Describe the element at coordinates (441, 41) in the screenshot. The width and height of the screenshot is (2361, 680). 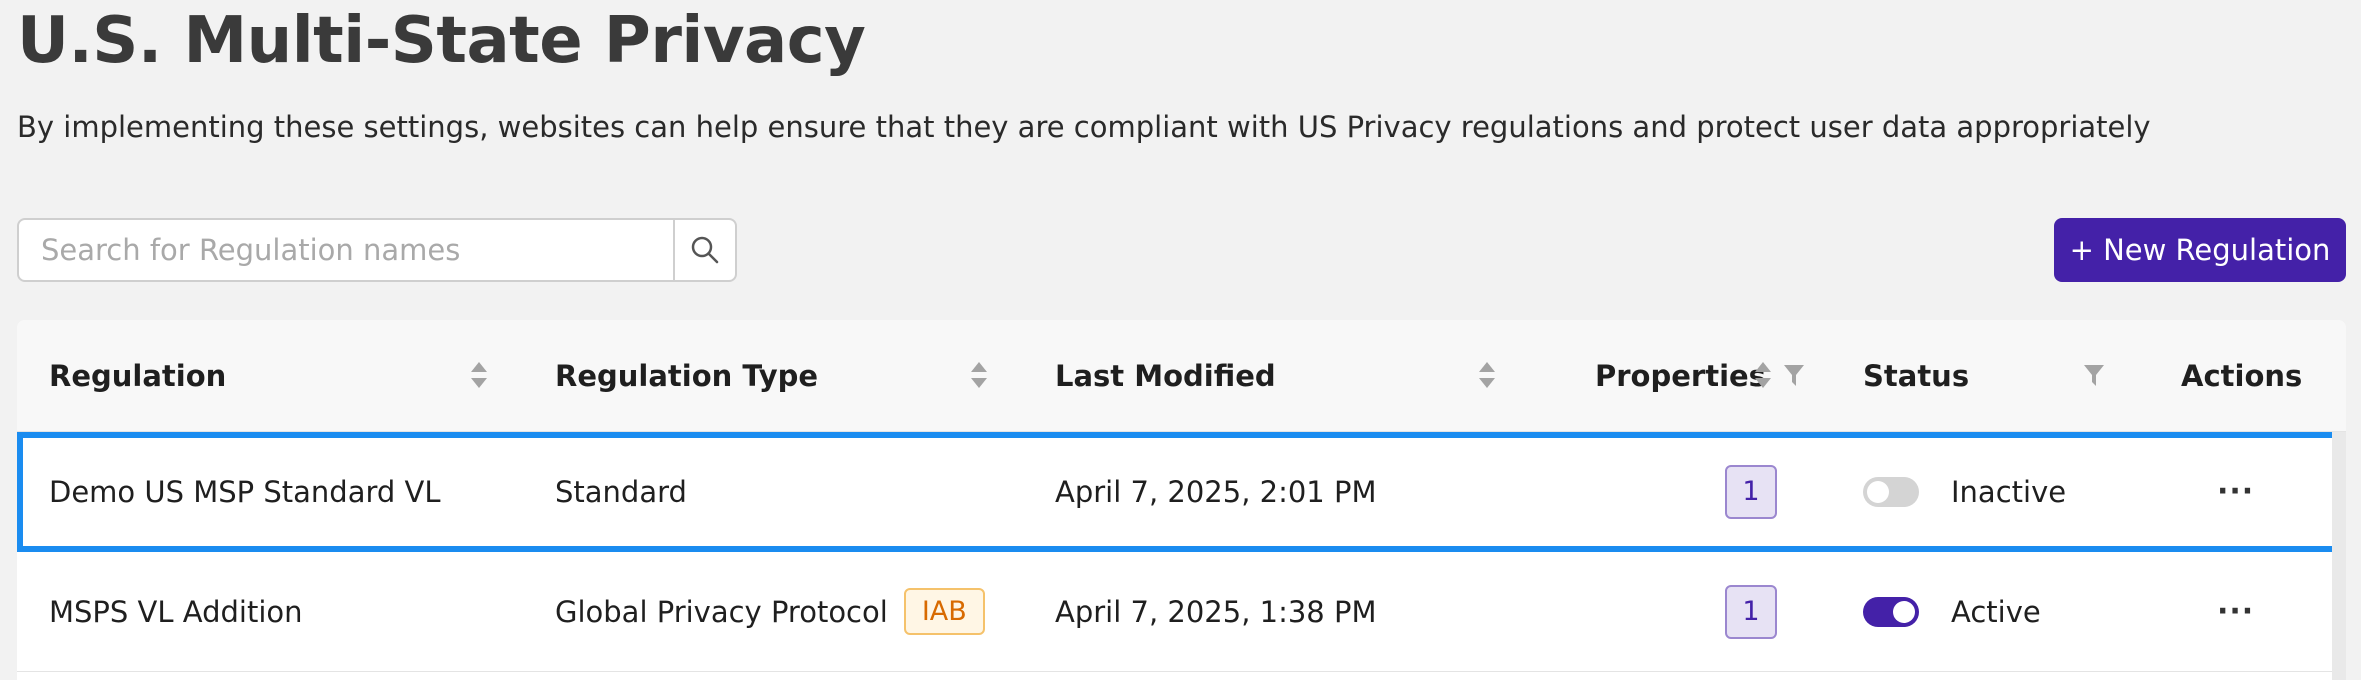
I see `page-title: U.S. Multi-State Privacy` at that location.